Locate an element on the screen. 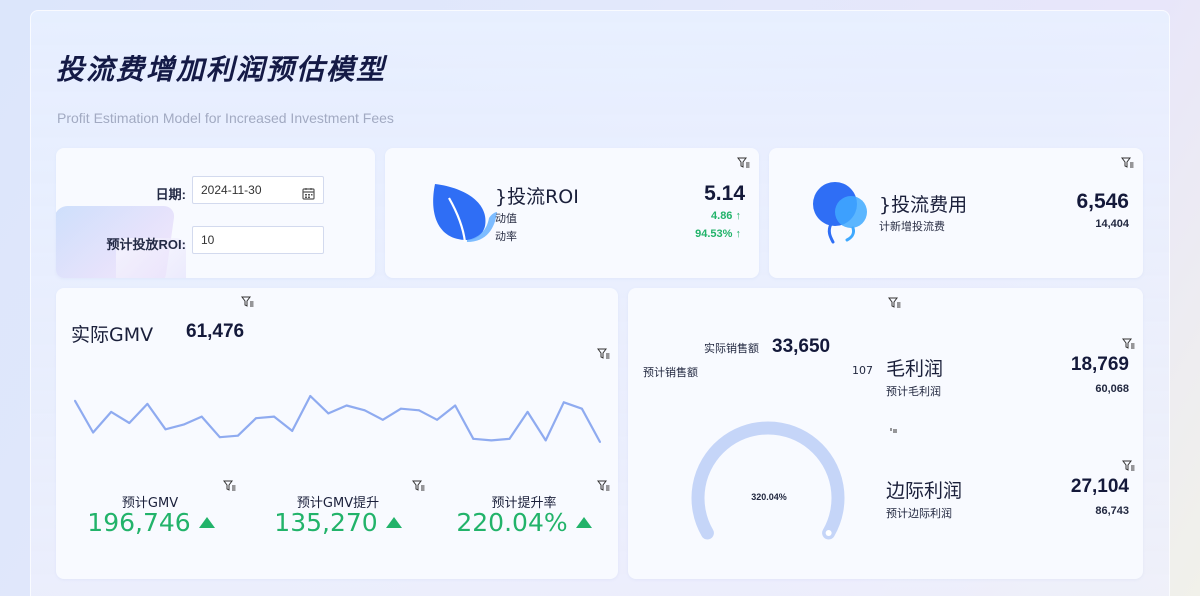 This screenshot has height=596, width=1200. date-input: 2024-11-30 is located at coordinates (258, 190).